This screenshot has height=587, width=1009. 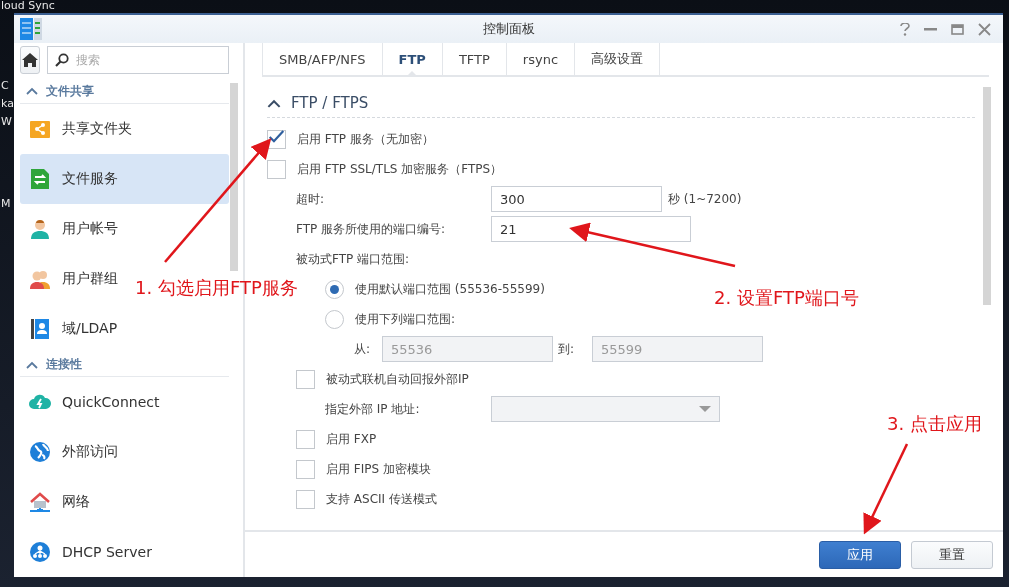 I want to click on close-icon, so click(x=984, y=29).